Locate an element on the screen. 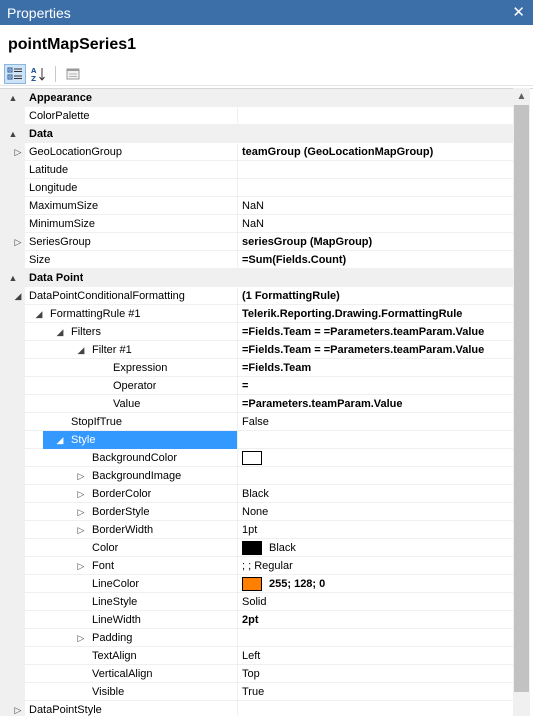 Image resolution: width=533 pixels, height=716 pixels. alphabetical-view-button: A Z is located at coordinates (38, 74).